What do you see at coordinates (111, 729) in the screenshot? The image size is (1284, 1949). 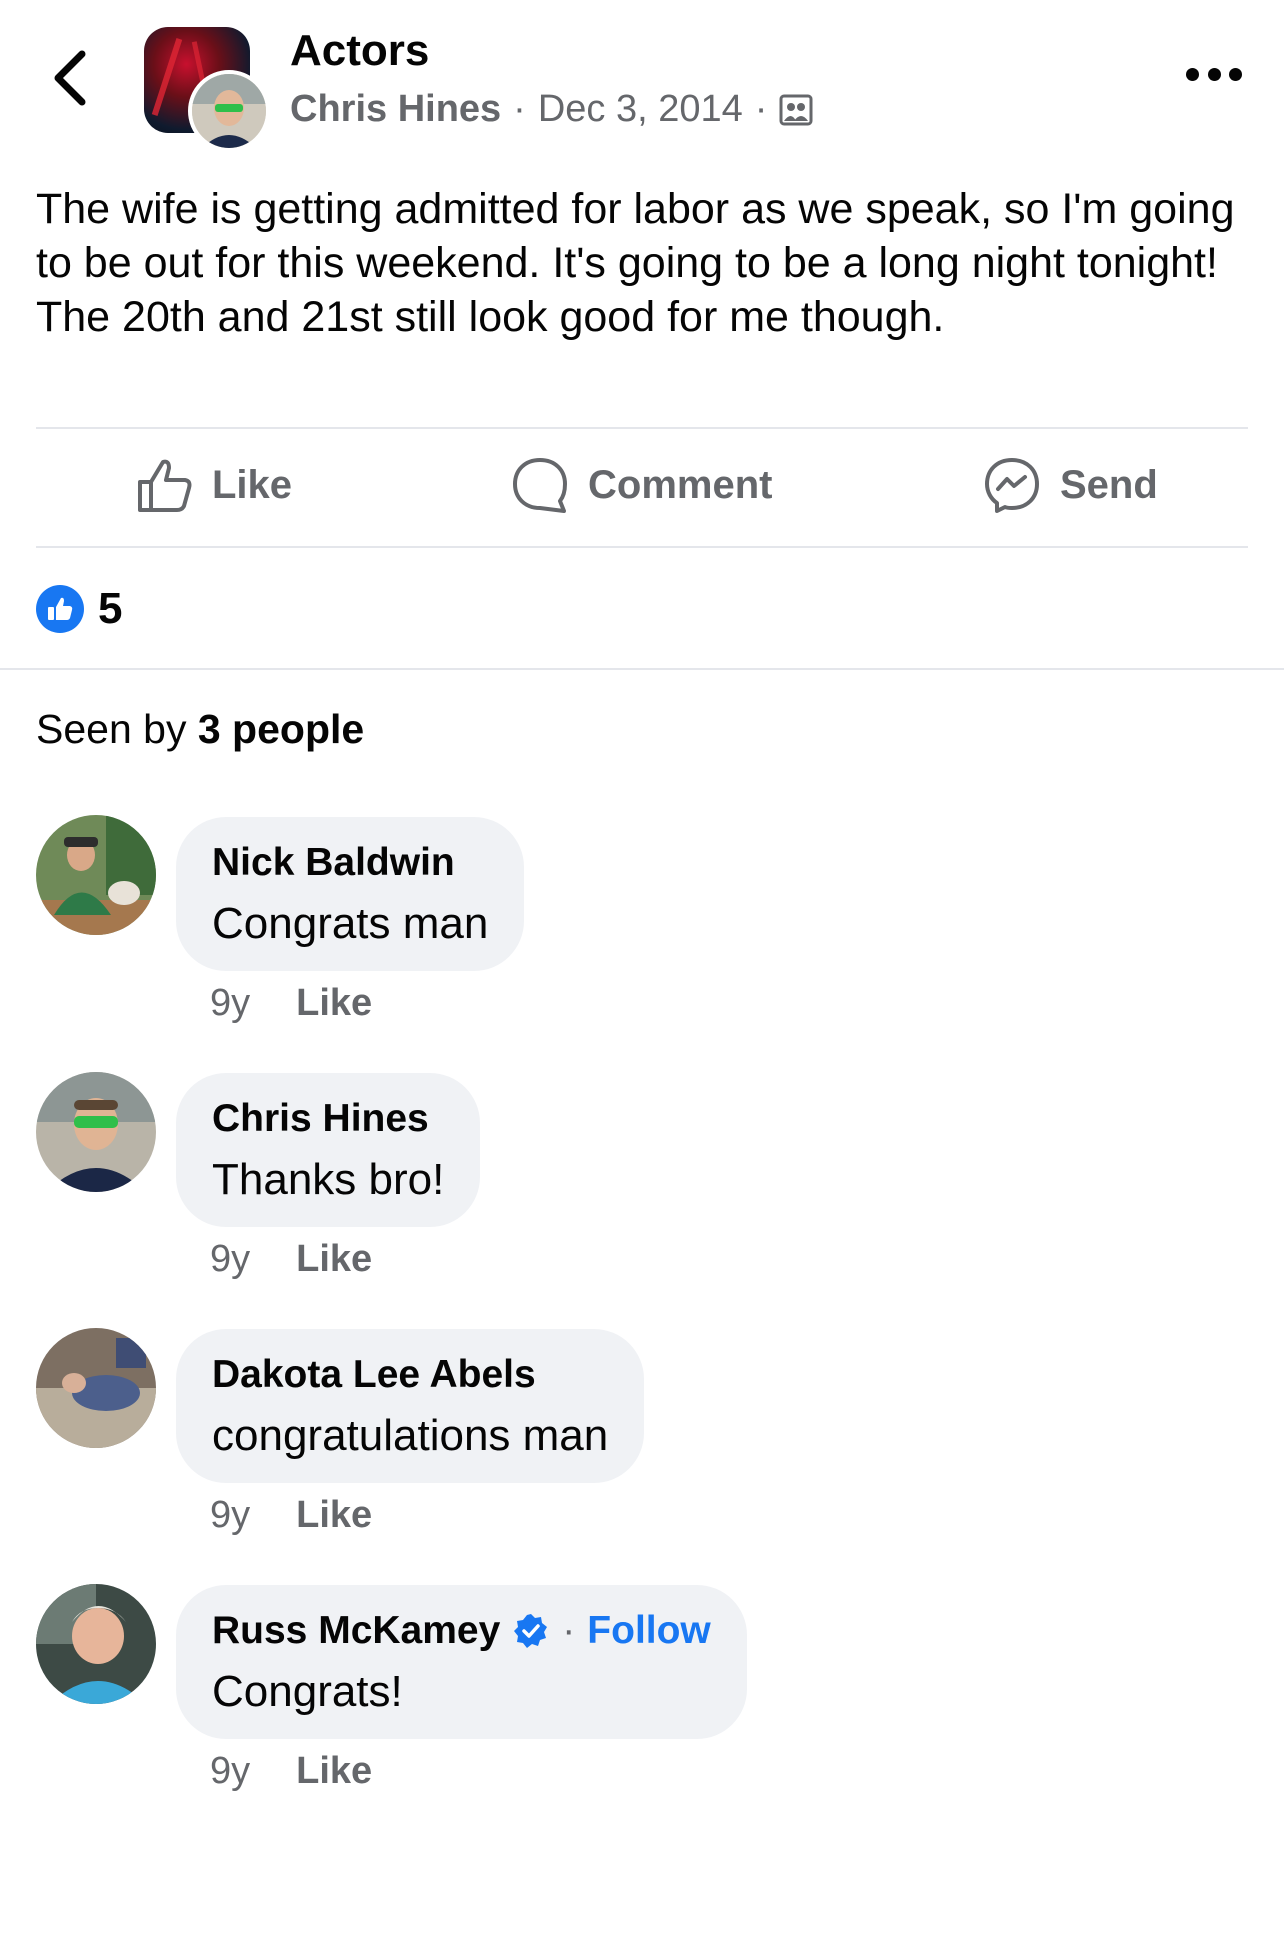 I see `seen-prefix: Seen by` at bounding box center [111, 729].